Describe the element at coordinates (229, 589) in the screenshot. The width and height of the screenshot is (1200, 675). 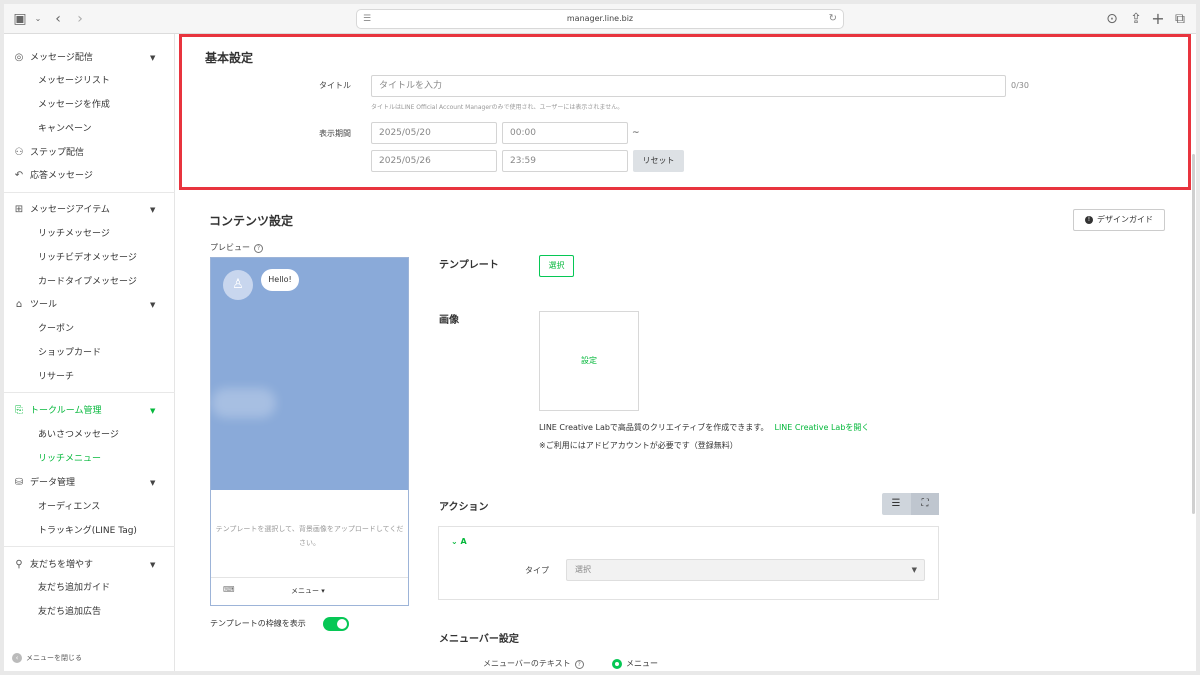
I see `keyboard-icon: ⌨` at that location.